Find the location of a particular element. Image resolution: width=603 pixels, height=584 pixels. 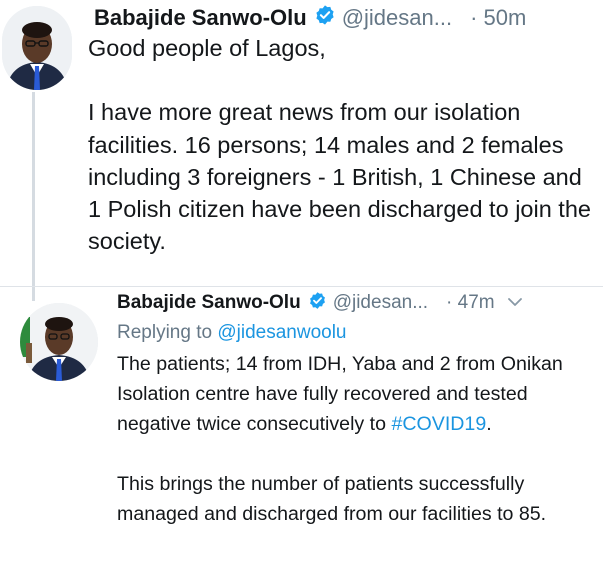

replying-to-label: Replying to is located at coordinates (167, 332).